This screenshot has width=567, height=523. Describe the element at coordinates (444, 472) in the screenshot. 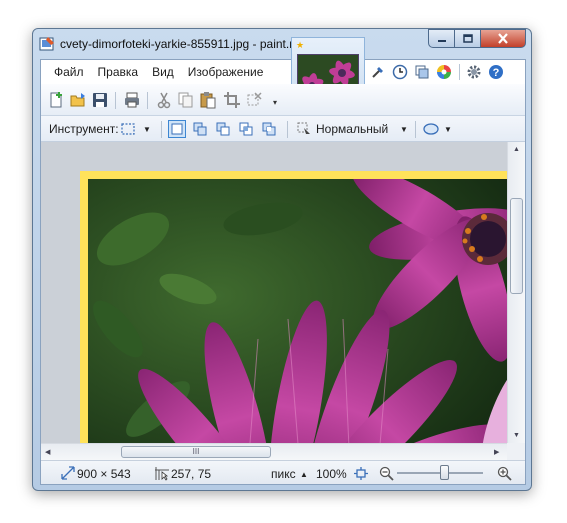

I see `zoom-slider-thumb` at that location.